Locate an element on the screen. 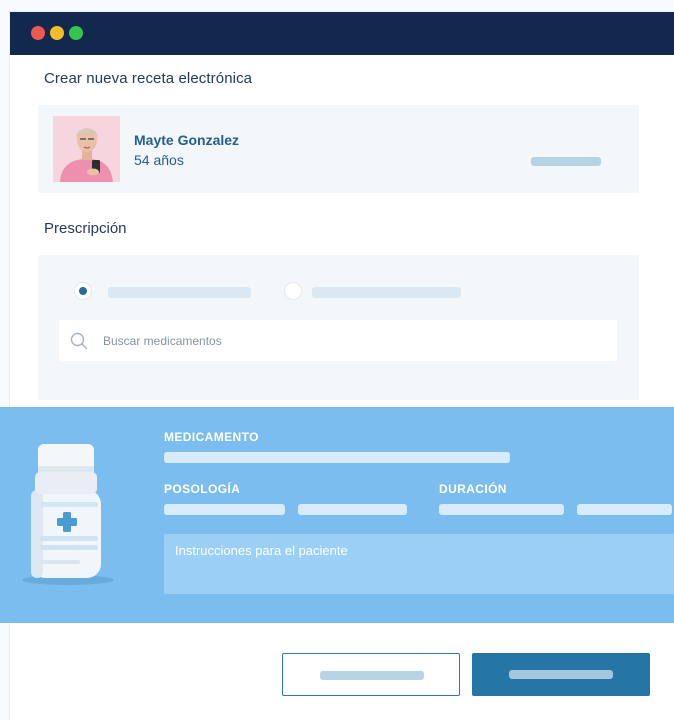  medication-value-placeholder is located at coordinates (337, 457).